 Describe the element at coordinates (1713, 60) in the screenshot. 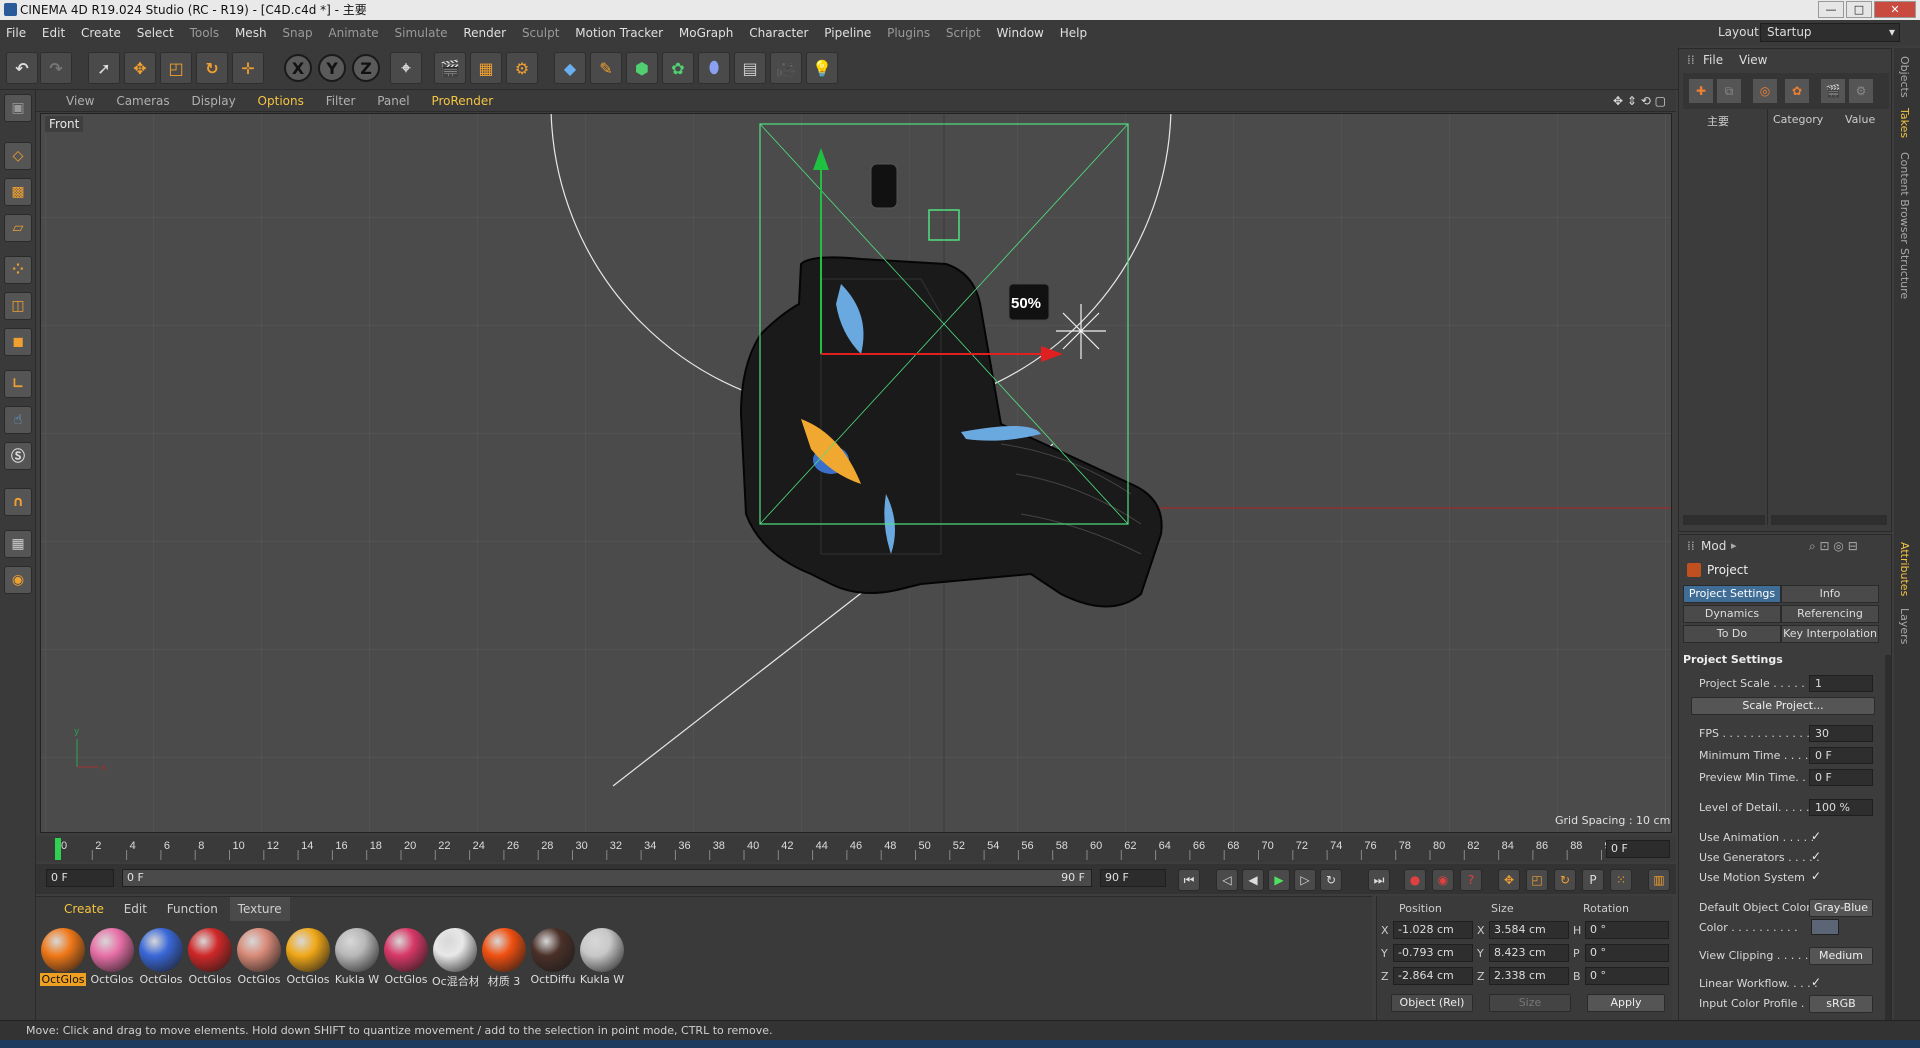

I see `objects-menu-file: File` at that location.